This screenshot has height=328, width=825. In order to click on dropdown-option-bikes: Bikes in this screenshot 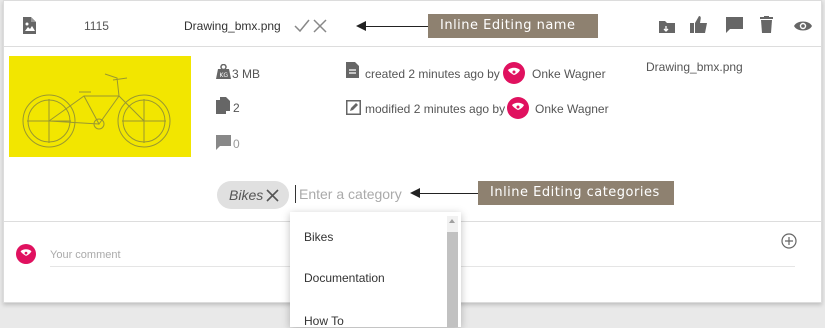, I will do `click(318, 237)`.